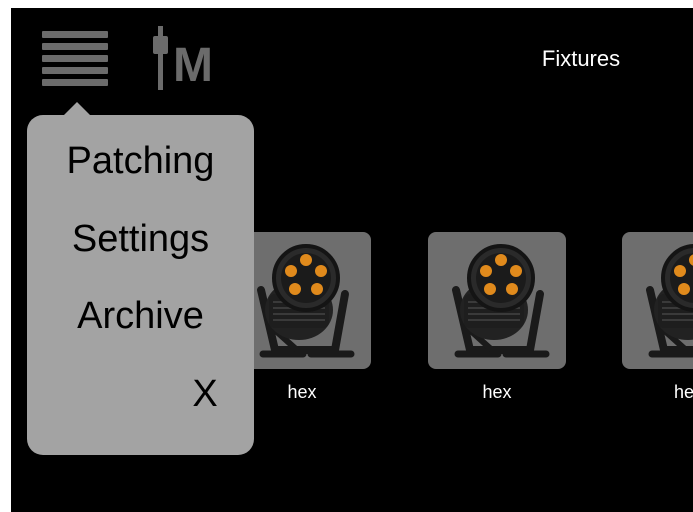 The height and width of the screenshot is (512, 693). I want to click on fixture-label: he, so click(683, 392).